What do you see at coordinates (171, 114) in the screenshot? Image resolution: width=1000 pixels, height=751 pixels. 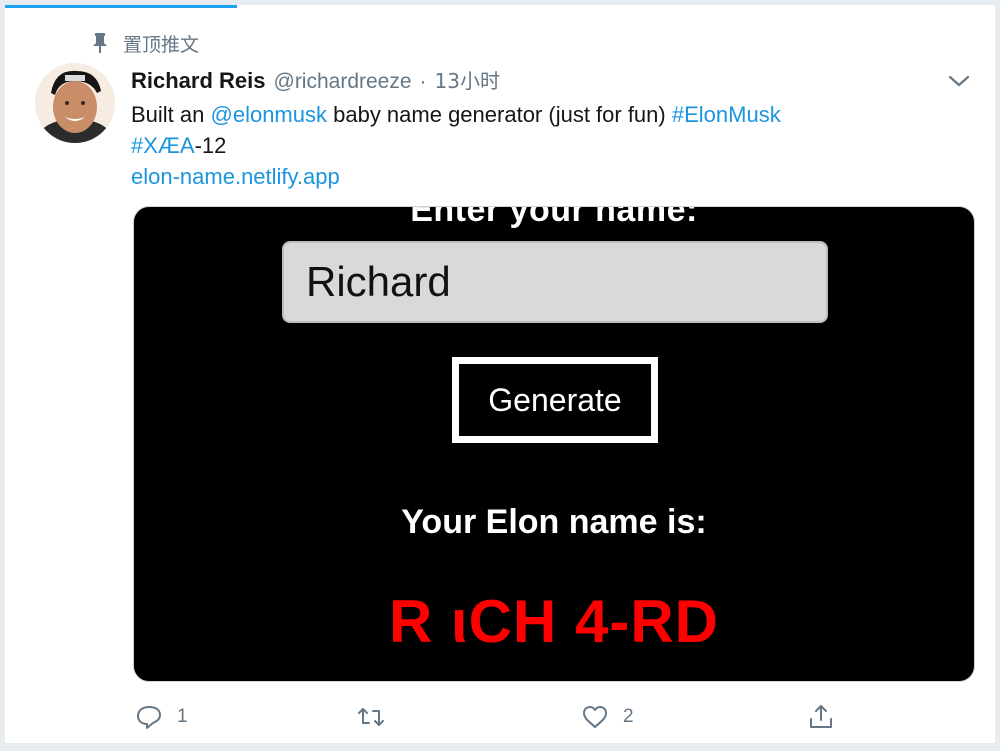 I see `tweet-text-start: Built an` at bounding box center [171, 114].